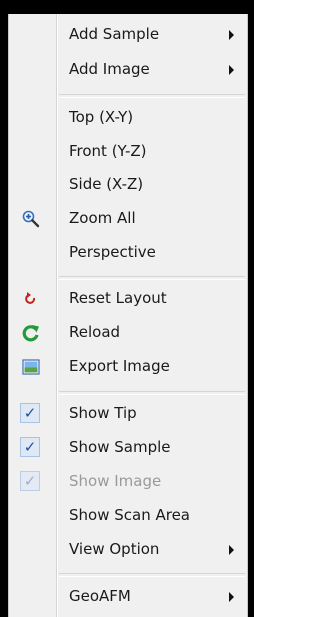 This screenshot has height=617, width=320. Describe the element at coordinates (31, 367) in the screenshot. I see `export-image-icon` at that location.